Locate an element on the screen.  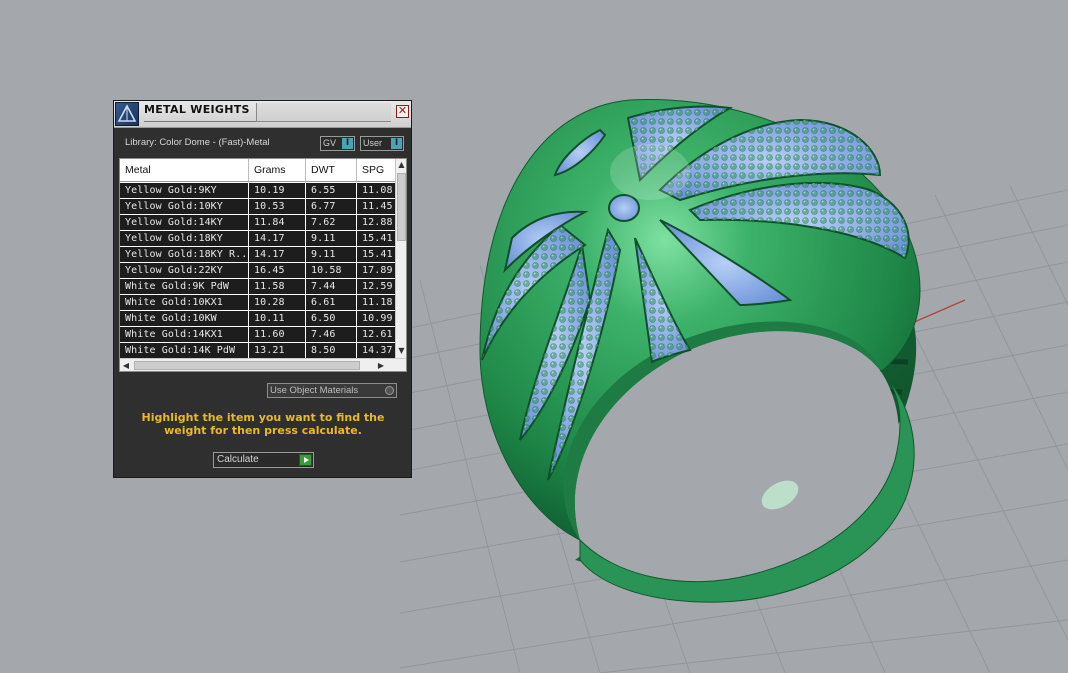
horizontal-scroll-thumb is located at coordinates (247, 365).